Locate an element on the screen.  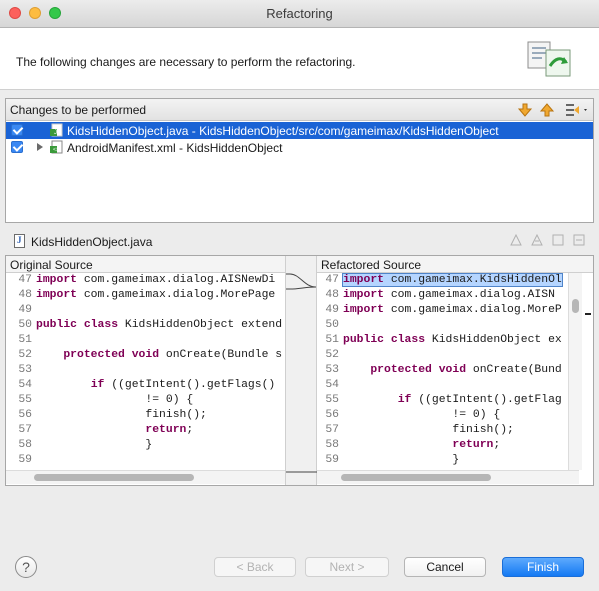
back-button: < Back is located at coordinates (255, 567).